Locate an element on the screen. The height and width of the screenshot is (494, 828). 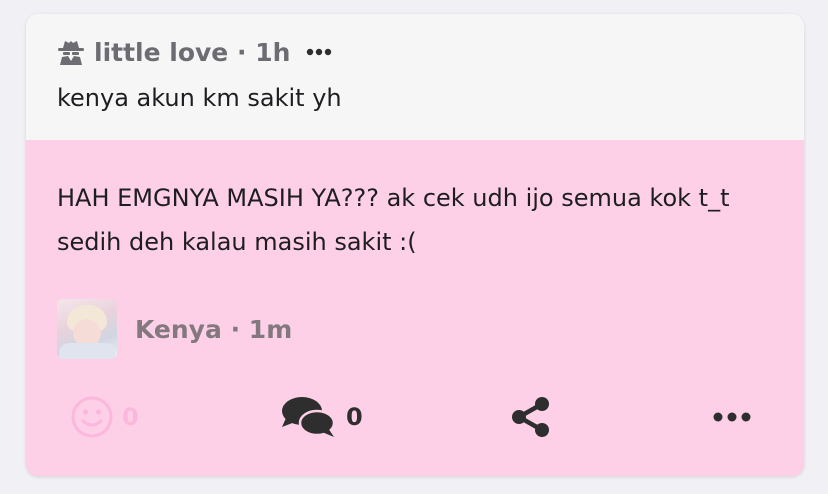
answer-author: Kenya · 1m is located at coordinates (174, 329).